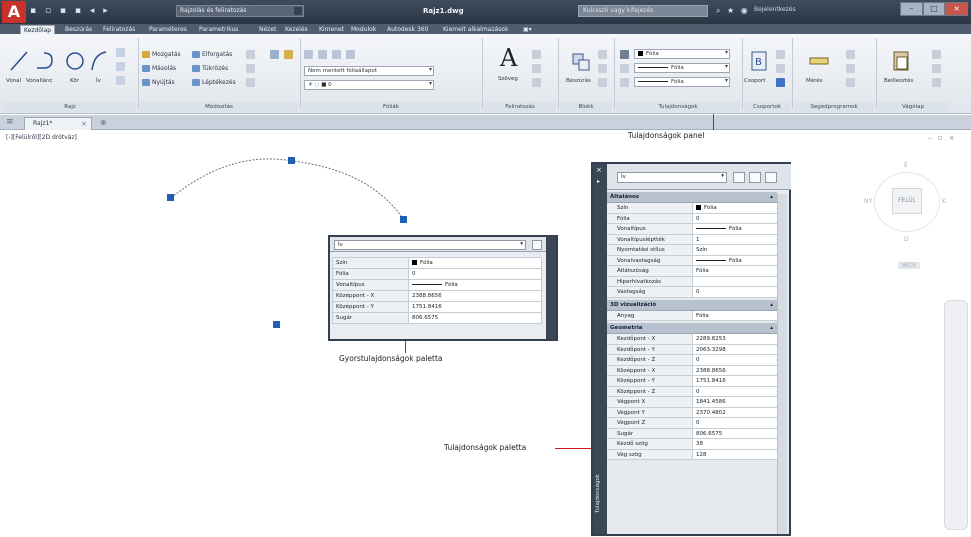  What do you see at coordinates (692, 454) in the screenshot?
I see `table-row: Vég szög 128` at bounding box center [692, 454].